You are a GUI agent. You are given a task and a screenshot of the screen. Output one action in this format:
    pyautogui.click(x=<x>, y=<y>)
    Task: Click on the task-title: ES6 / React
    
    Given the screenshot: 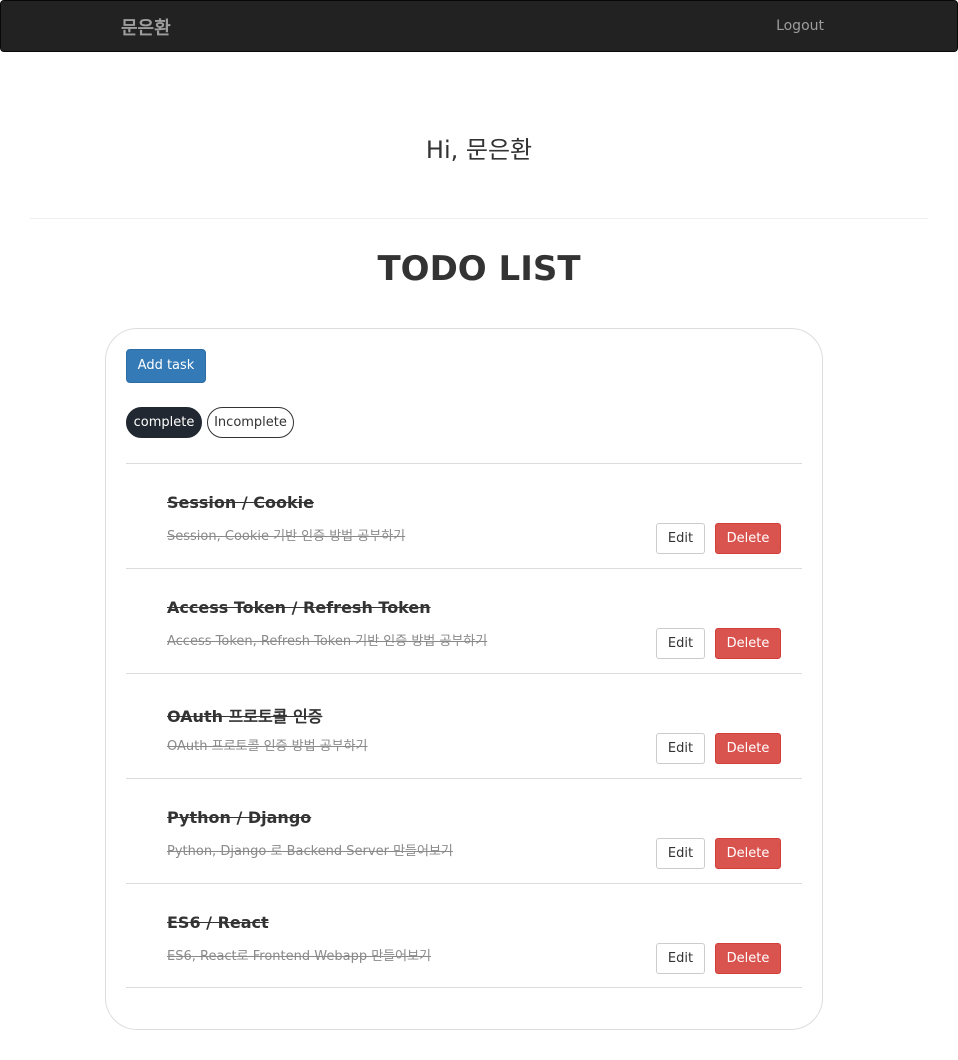 What is the action you would take?
    pyautogui.click(x=218, y=922)
    